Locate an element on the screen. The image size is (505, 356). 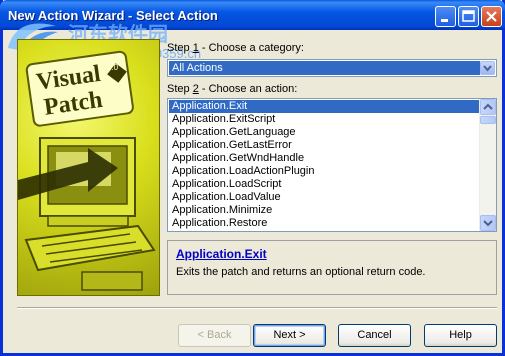
list-item: Application.ExitScript is located at coordinates (324, 119).